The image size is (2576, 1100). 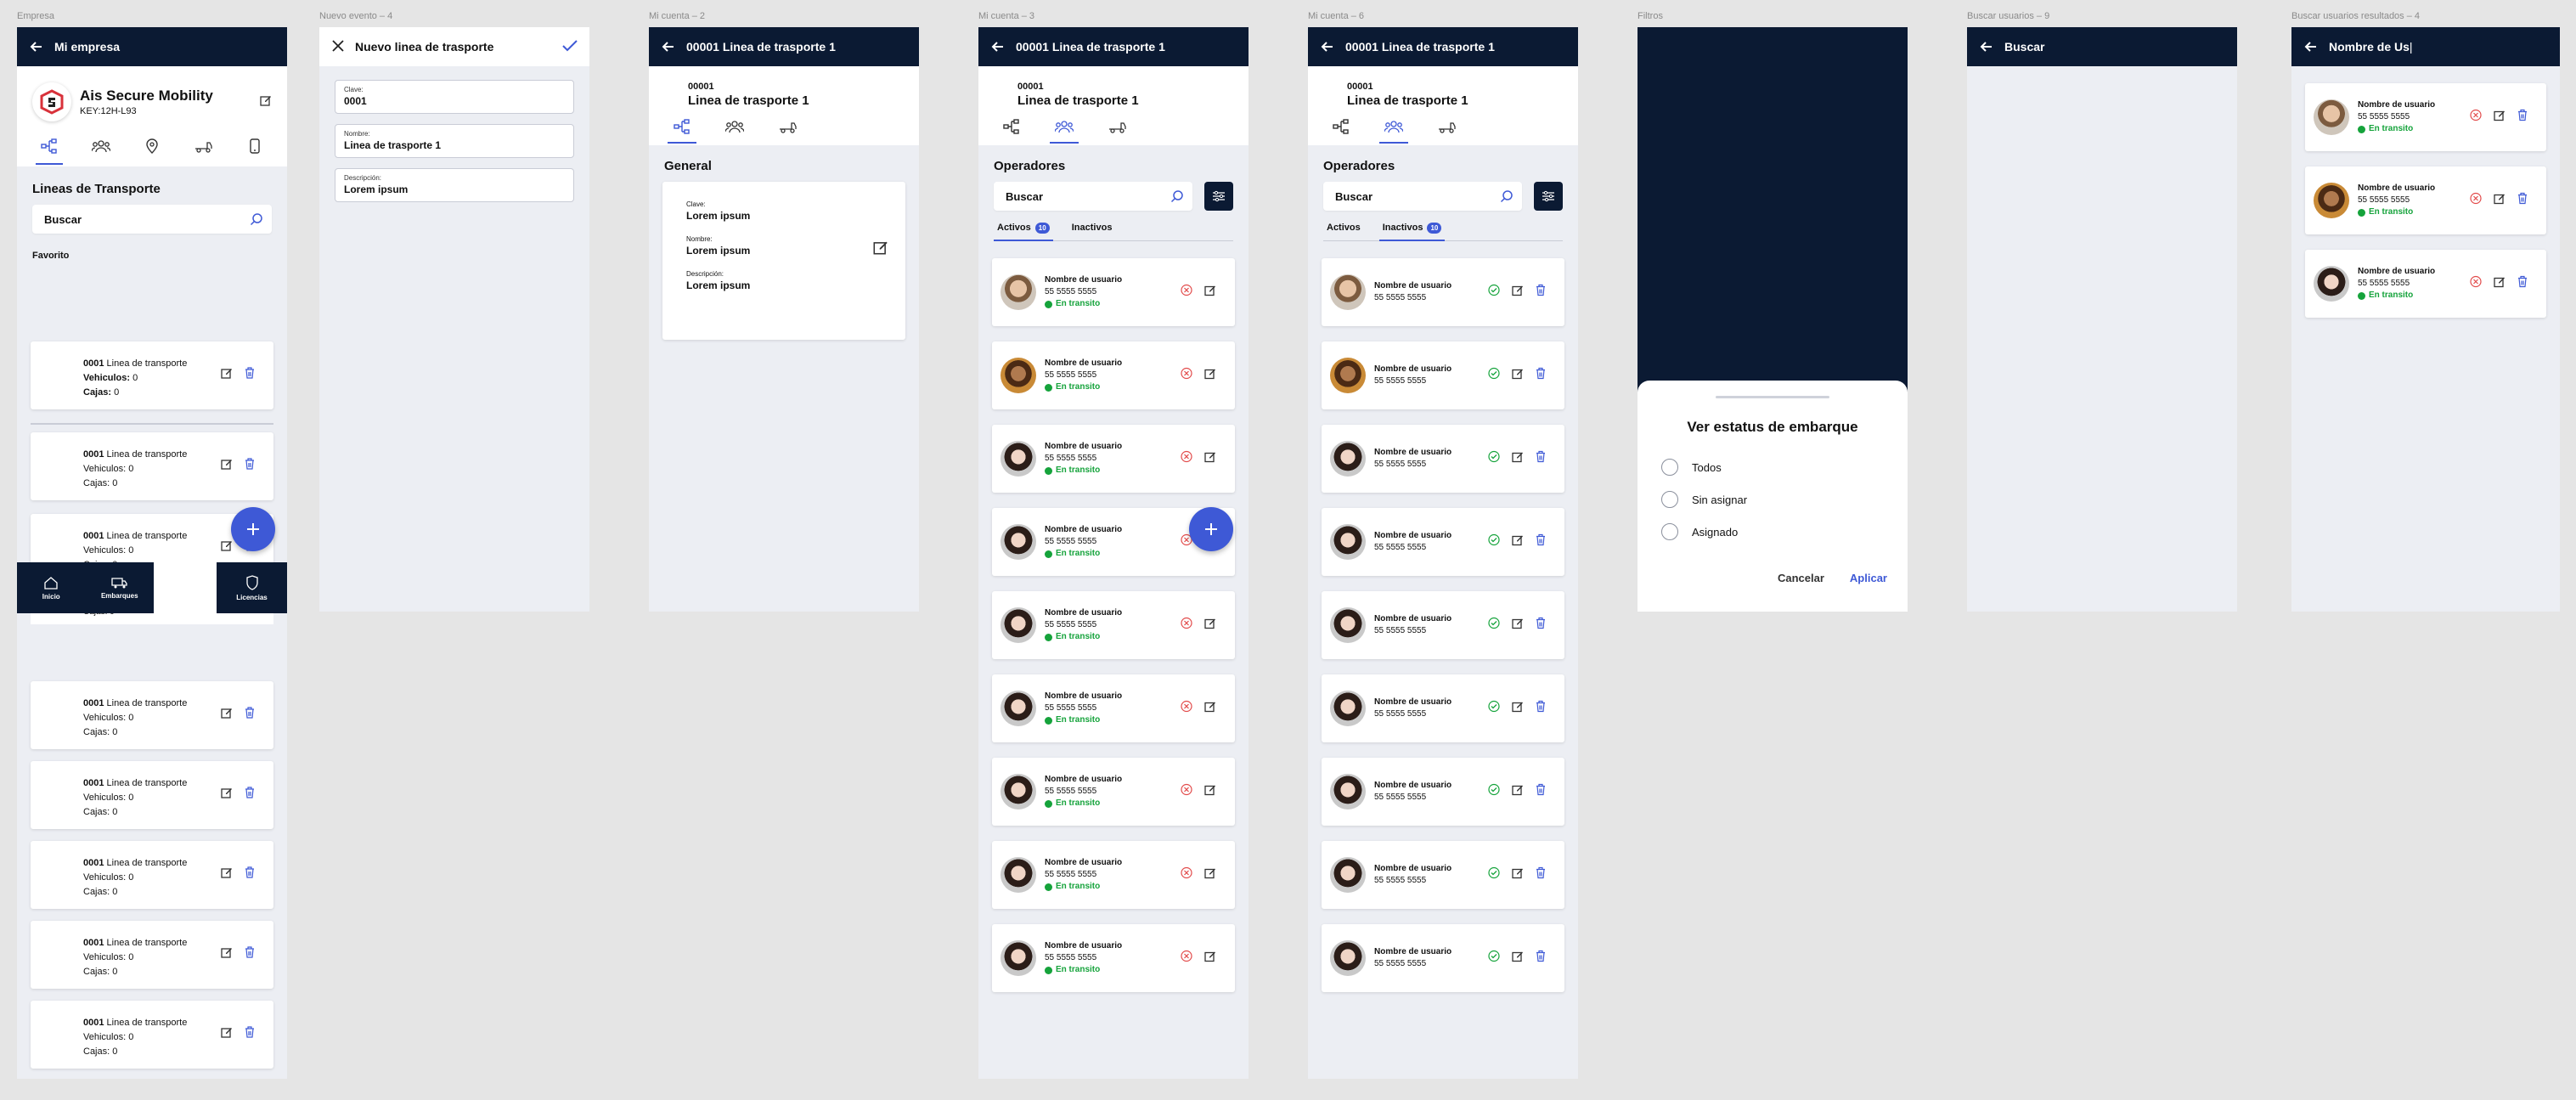 What do you see at coordinates (2024, 47) in the screenshot?
I see `search-field: Buscar` at bounding box center [2024, 47].